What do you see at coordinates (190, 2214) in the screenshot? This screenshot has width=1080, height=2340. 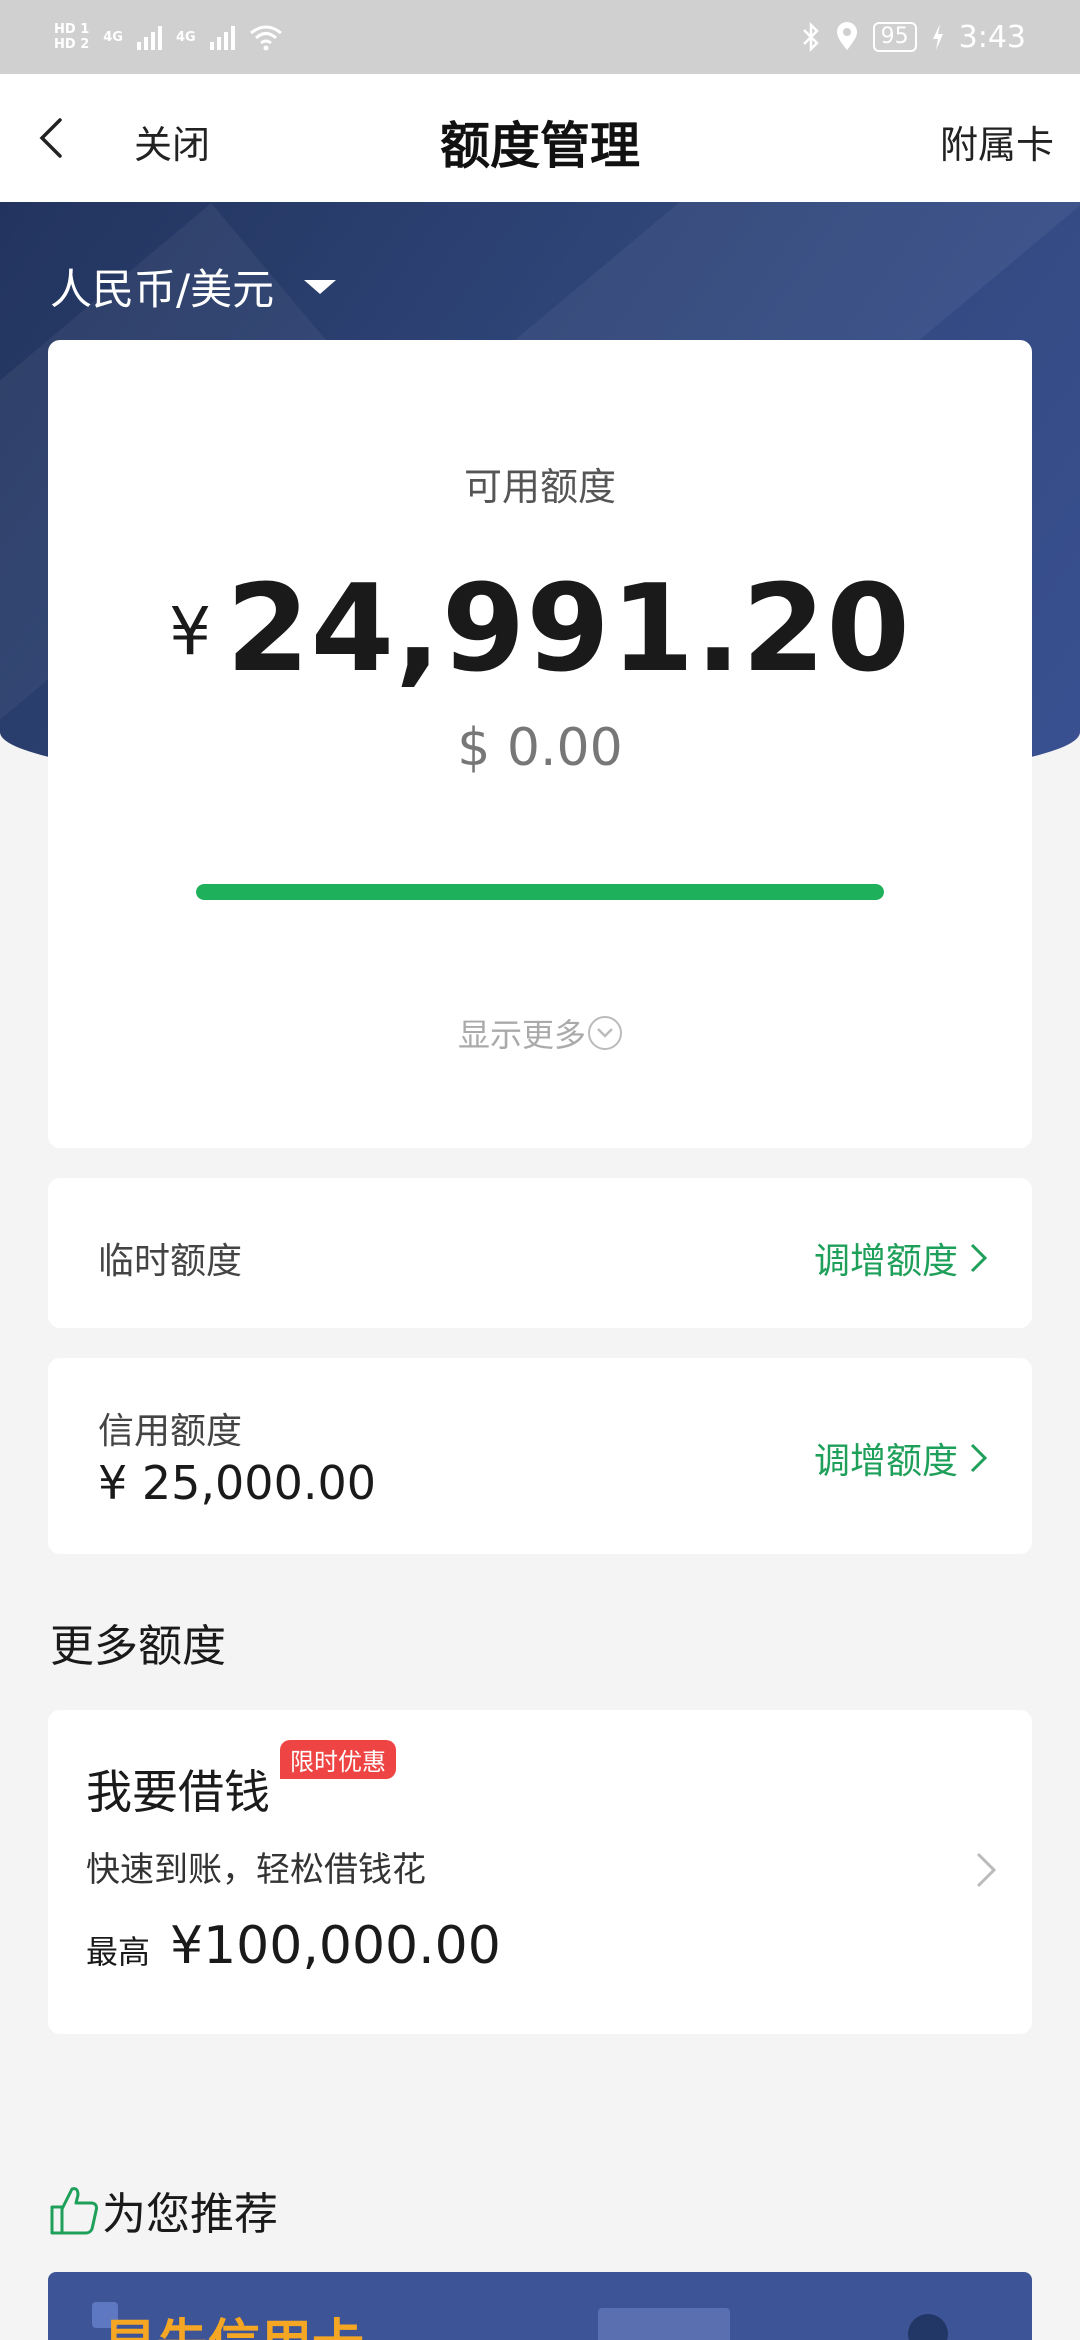 I see `recommend-title-text: 为您推荐` at bounding box center [190, 2214].